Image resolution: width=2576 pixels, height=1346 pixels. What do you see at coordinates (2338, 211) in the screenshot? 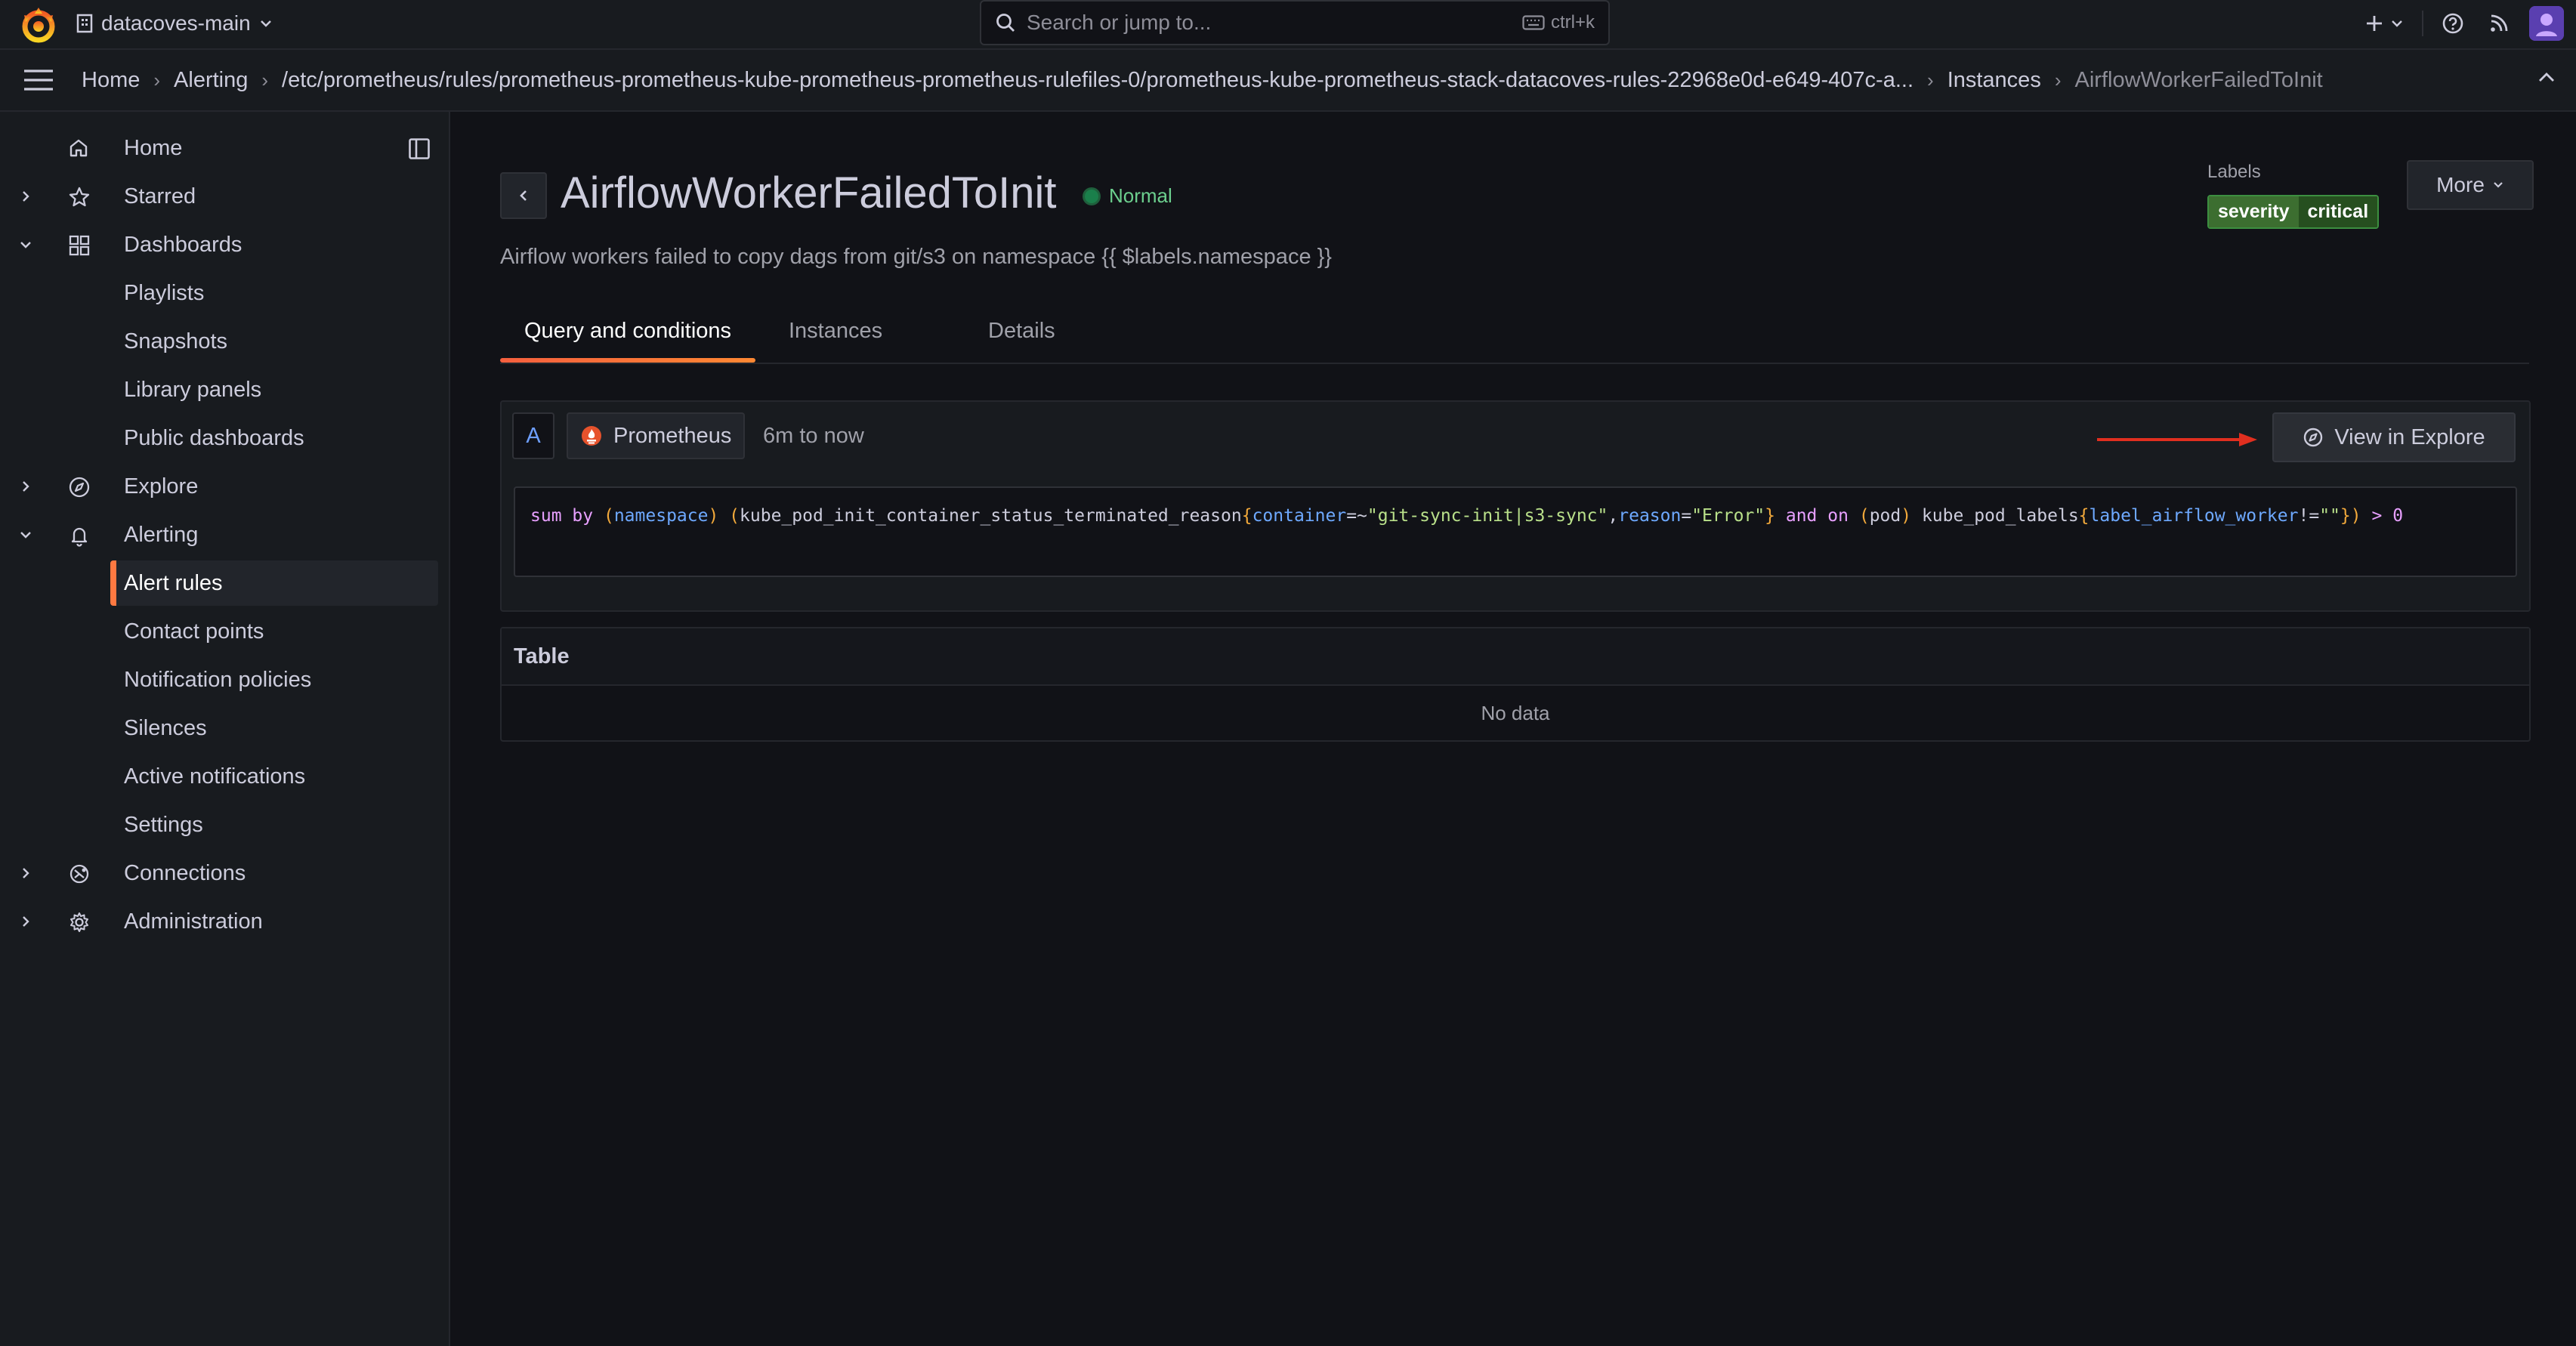
I see `label-value: critical` at bounding box center [2338, 211].